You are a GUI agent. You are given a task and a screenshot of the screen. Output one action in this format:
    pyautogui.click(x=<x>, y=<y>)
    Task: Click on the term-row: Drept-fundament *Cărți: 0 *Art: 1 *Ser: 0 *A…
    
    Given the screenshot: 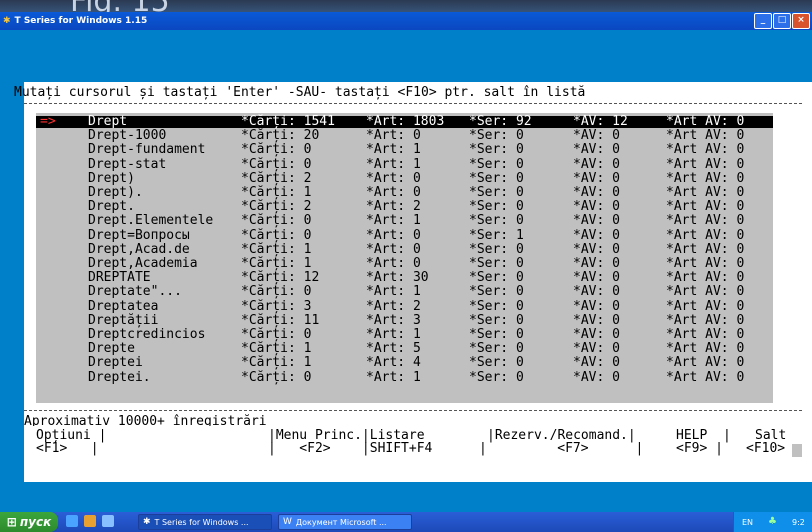 What is the action you would take?
    pyautogui.click(x=404, y=150)
    